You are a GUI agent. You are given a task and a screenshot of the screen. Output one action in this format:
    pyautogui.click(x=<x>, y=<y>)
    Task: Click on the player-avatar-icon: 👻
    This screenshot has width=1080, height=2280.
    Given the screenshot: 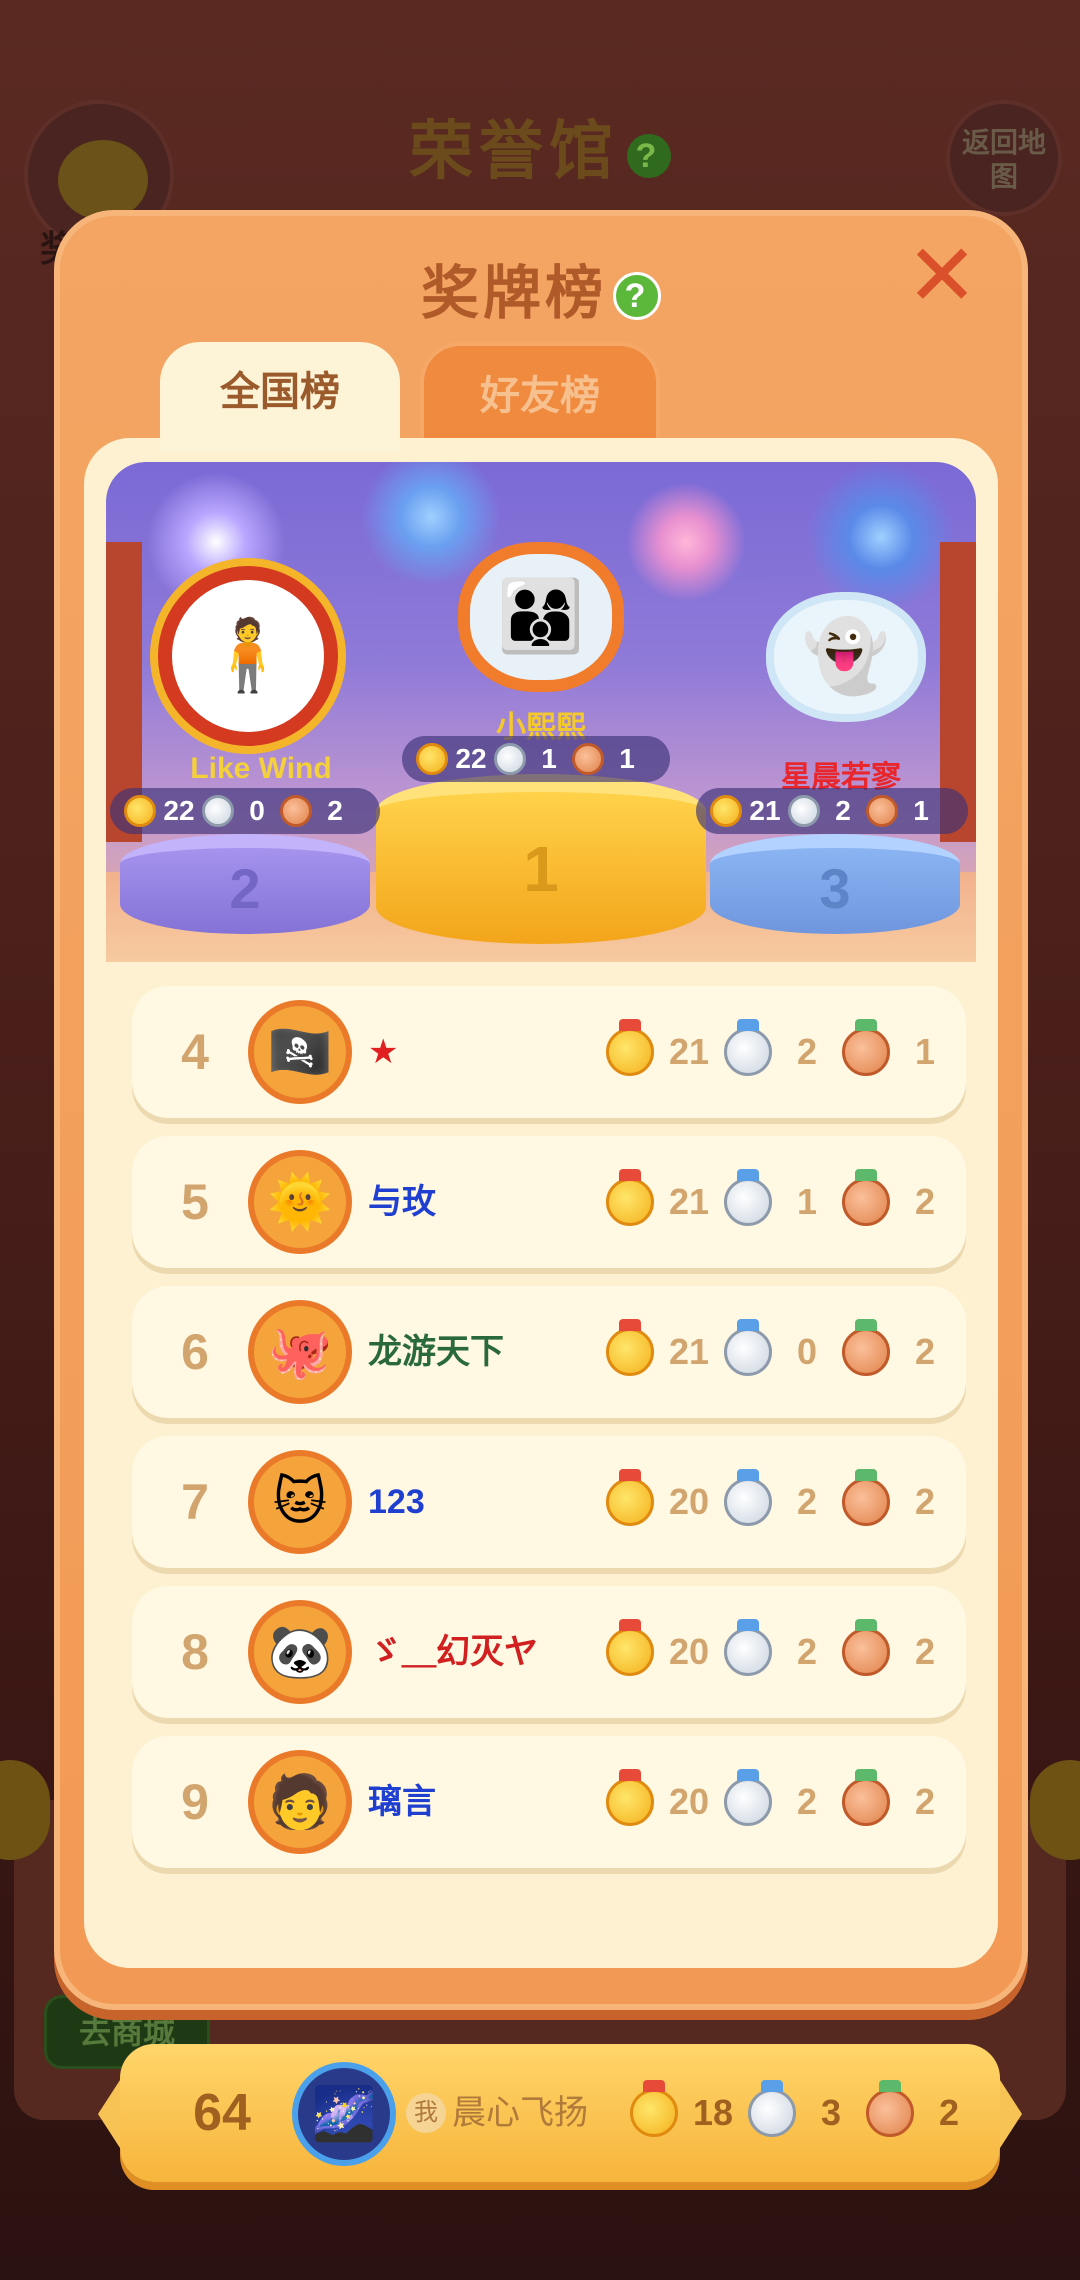 What is the action you would take?
    pyautogui.click(x=846, y=656)
    